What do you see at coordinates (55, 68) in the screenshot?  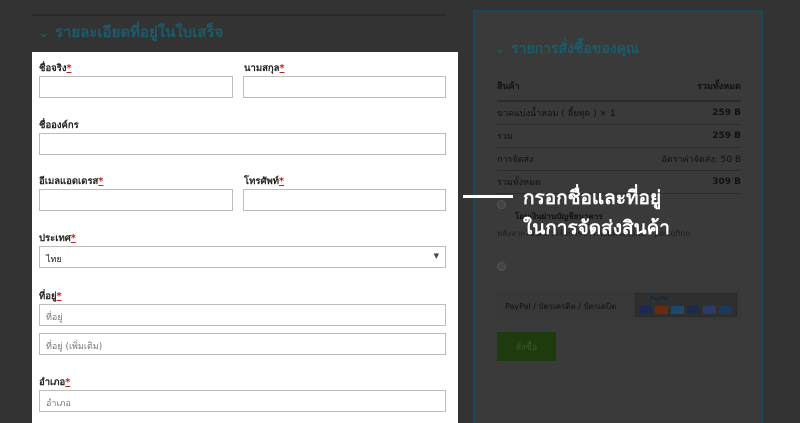 I see `first-name-label: ชื่อจริง*` at bounding box center [55, 68].